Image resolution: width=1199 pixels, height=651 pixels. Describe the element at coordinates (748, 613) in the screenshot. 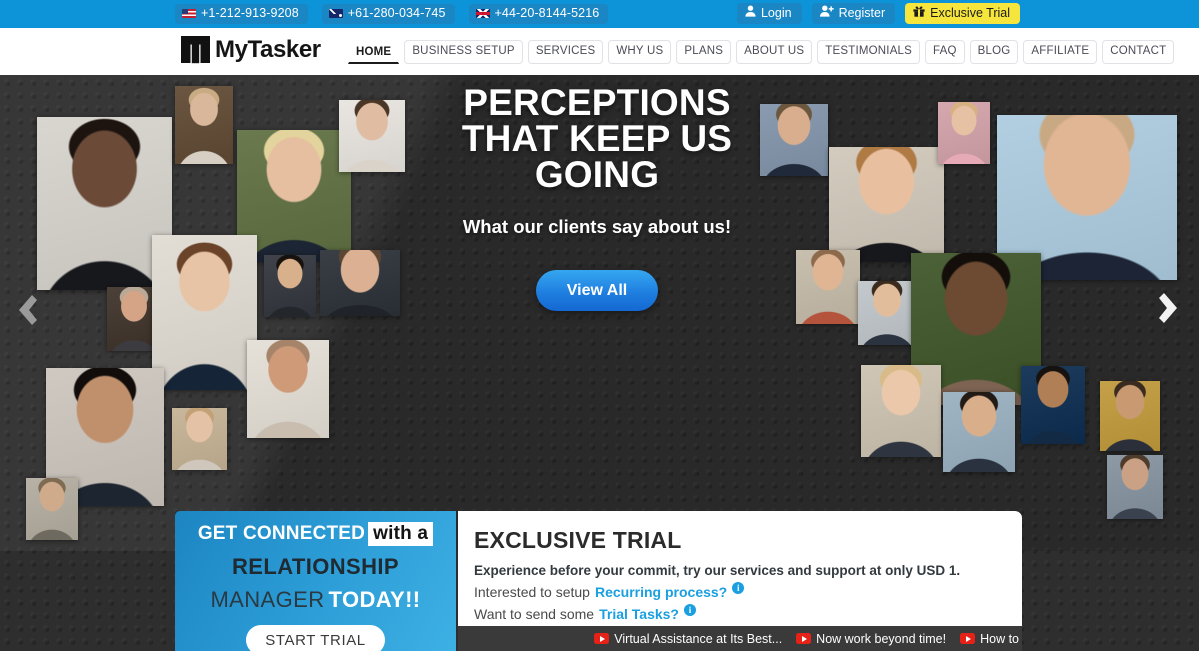

I see `trial-tasks-row: Want to send some Trial Tasks? i` at that location.